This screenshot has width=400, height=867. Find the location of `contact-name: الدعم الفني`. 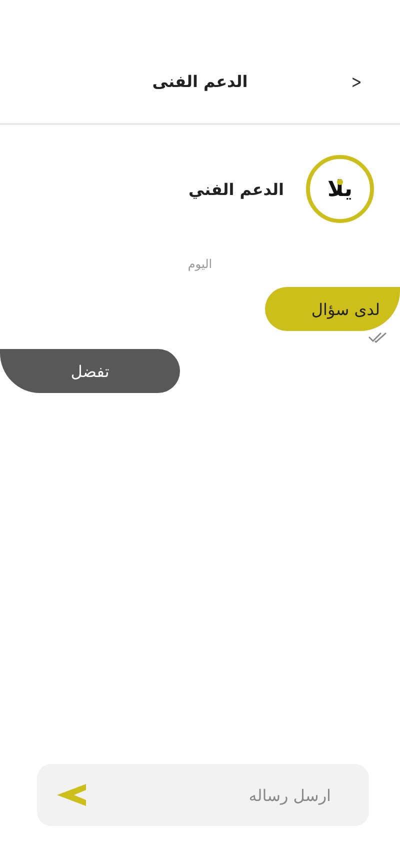

contact-name: الدعم الفني is located at coordinates (236, 189).